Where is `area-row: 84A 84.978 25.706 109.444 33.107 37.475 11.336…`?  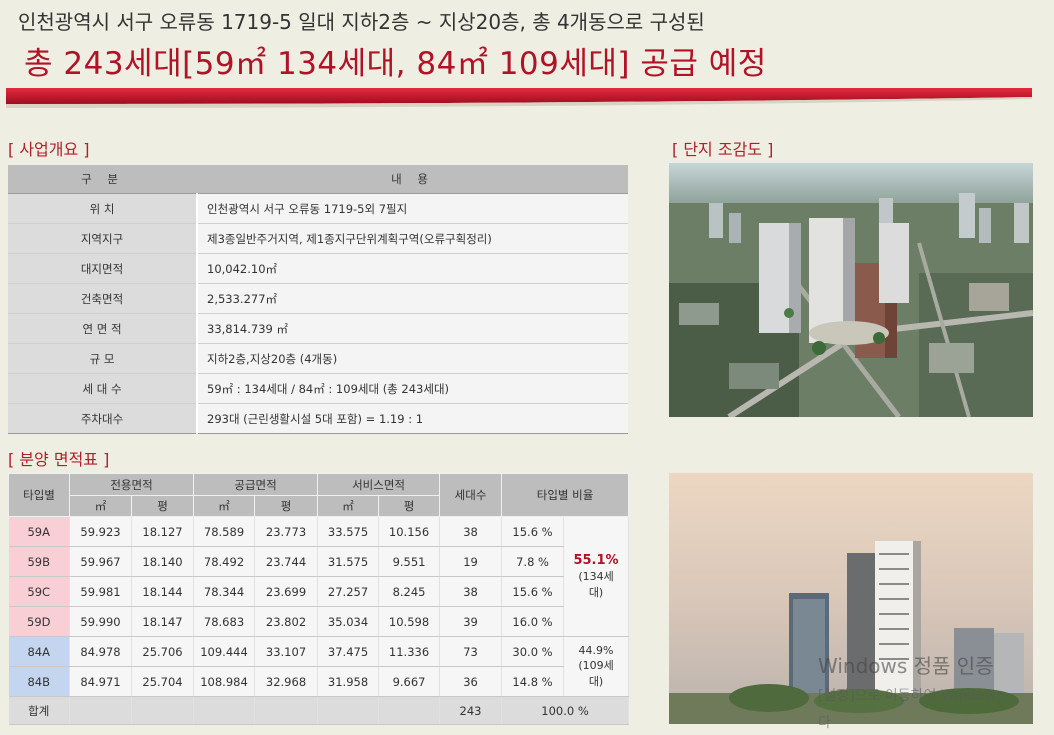 area-row: 84A 84.978 25.706 109.444 33.107 37.475 11.336… is located at coordinates (319, 666).